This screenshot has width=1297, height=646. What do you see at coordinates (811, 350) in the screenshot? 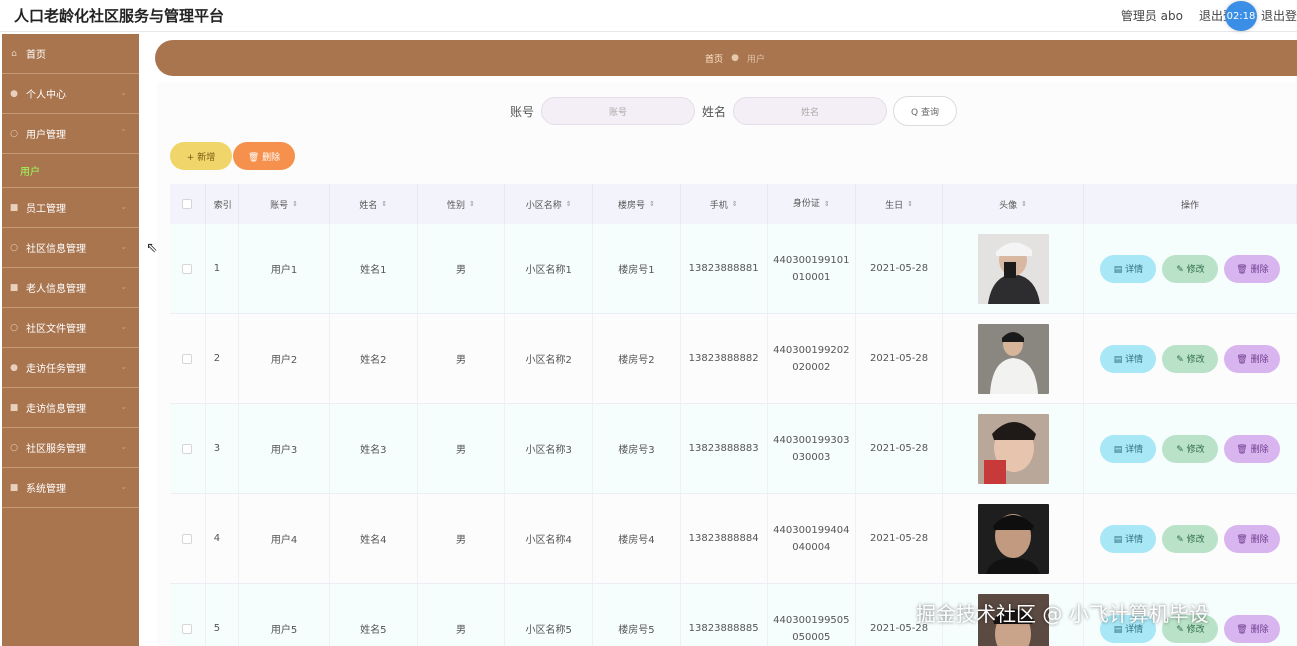
I see `id-card-line-1: 440300199202` at bounding box center [811, 350].